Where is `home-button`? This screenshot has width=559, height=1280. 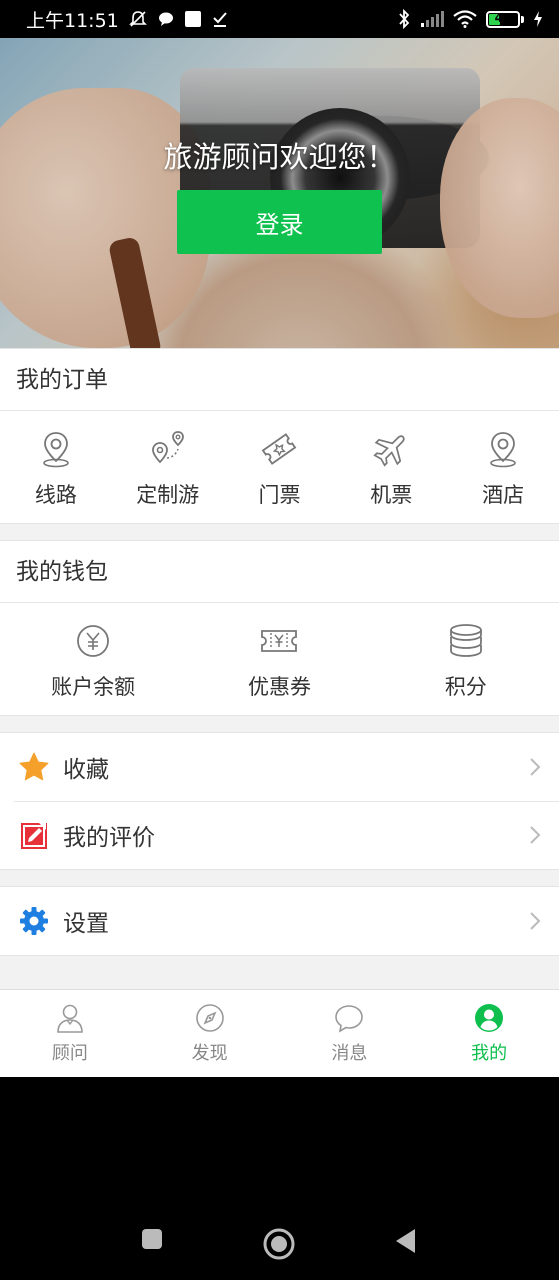
home-button is located at coordinates (279, 1244).